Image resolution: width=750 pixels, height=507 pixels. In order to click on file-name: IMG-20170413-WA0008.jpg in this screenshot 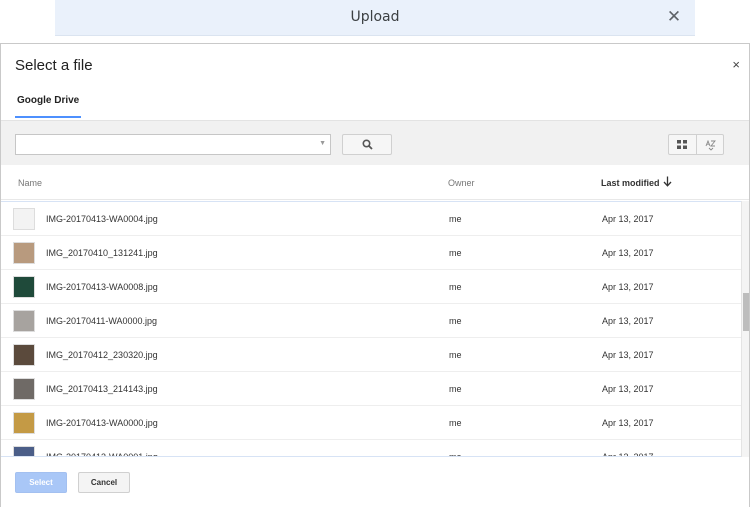, I will do `click(102, 287)`.